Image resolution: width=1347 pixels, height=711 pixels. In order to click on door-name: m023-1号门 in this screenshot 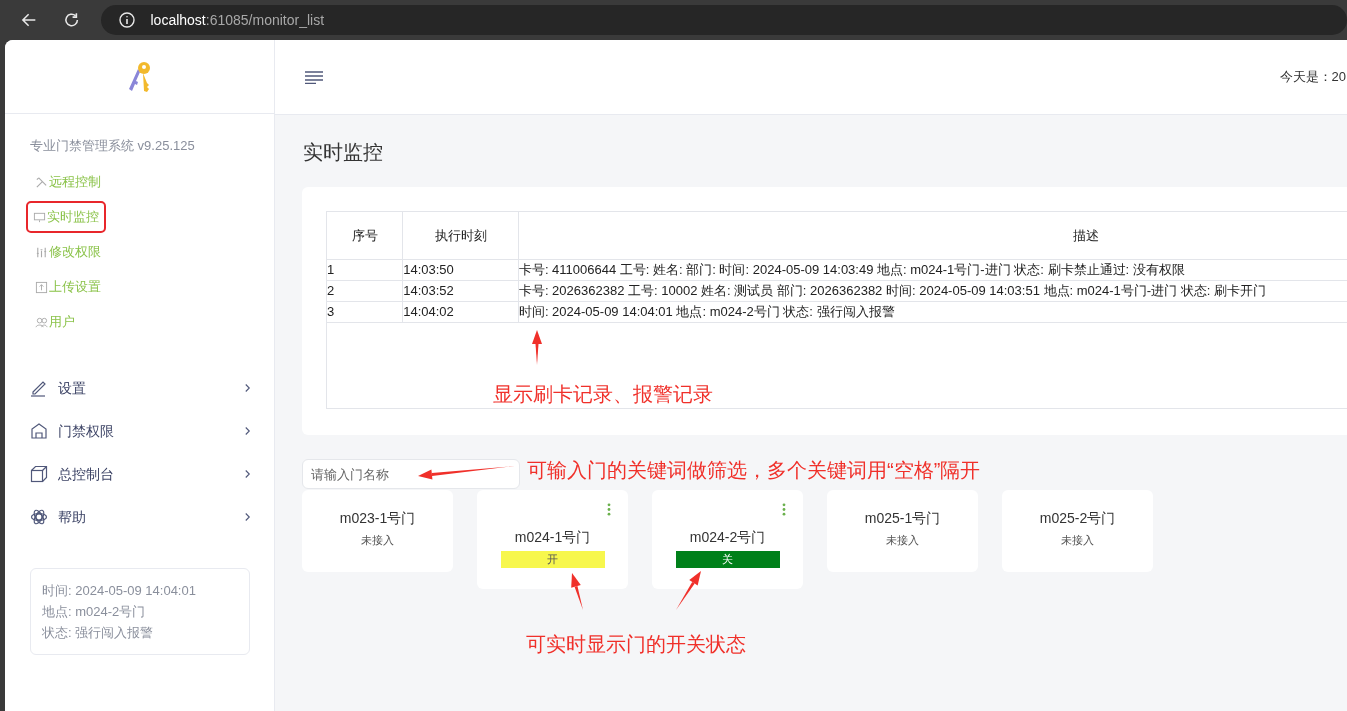, I will do `click(377, 518)`.